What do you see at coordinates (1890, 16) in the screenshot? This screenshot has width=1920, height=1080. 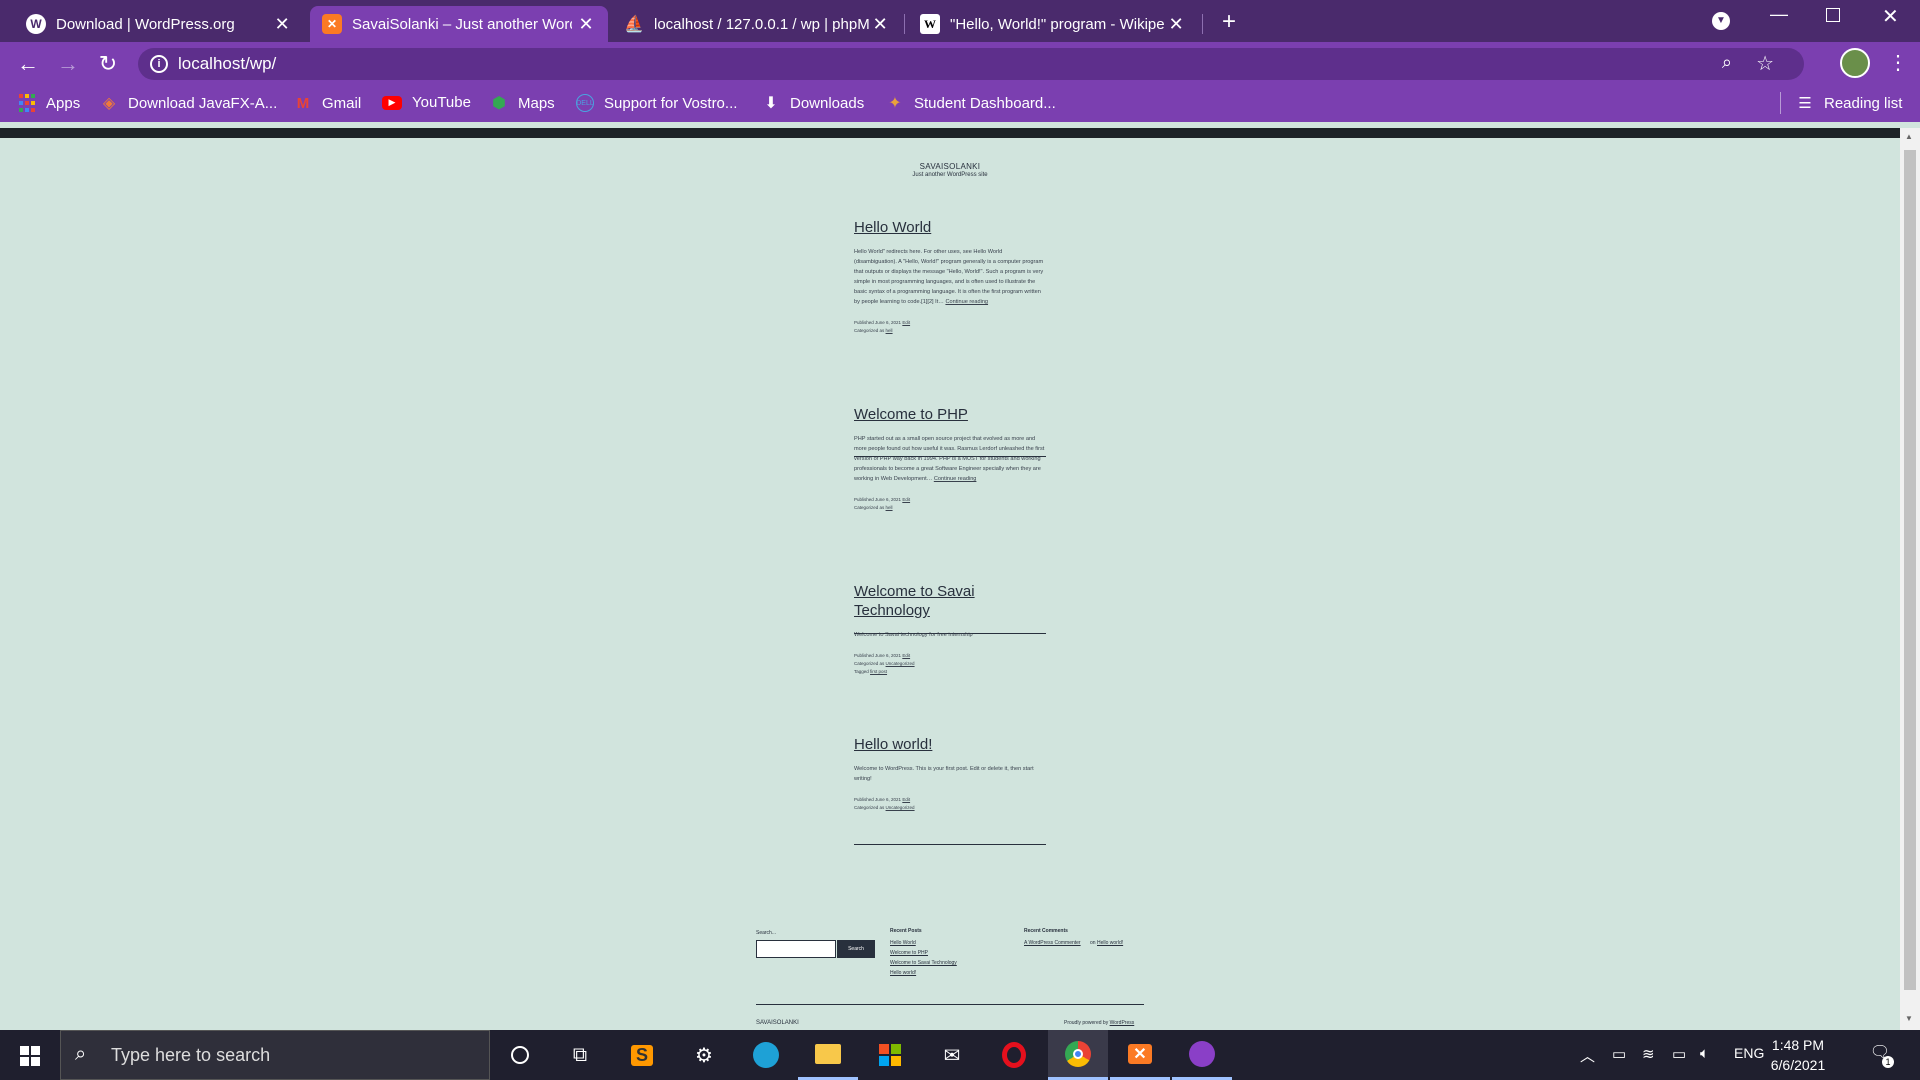 I see `close-window-icon: ✕` at bounding box center [1890, 16].